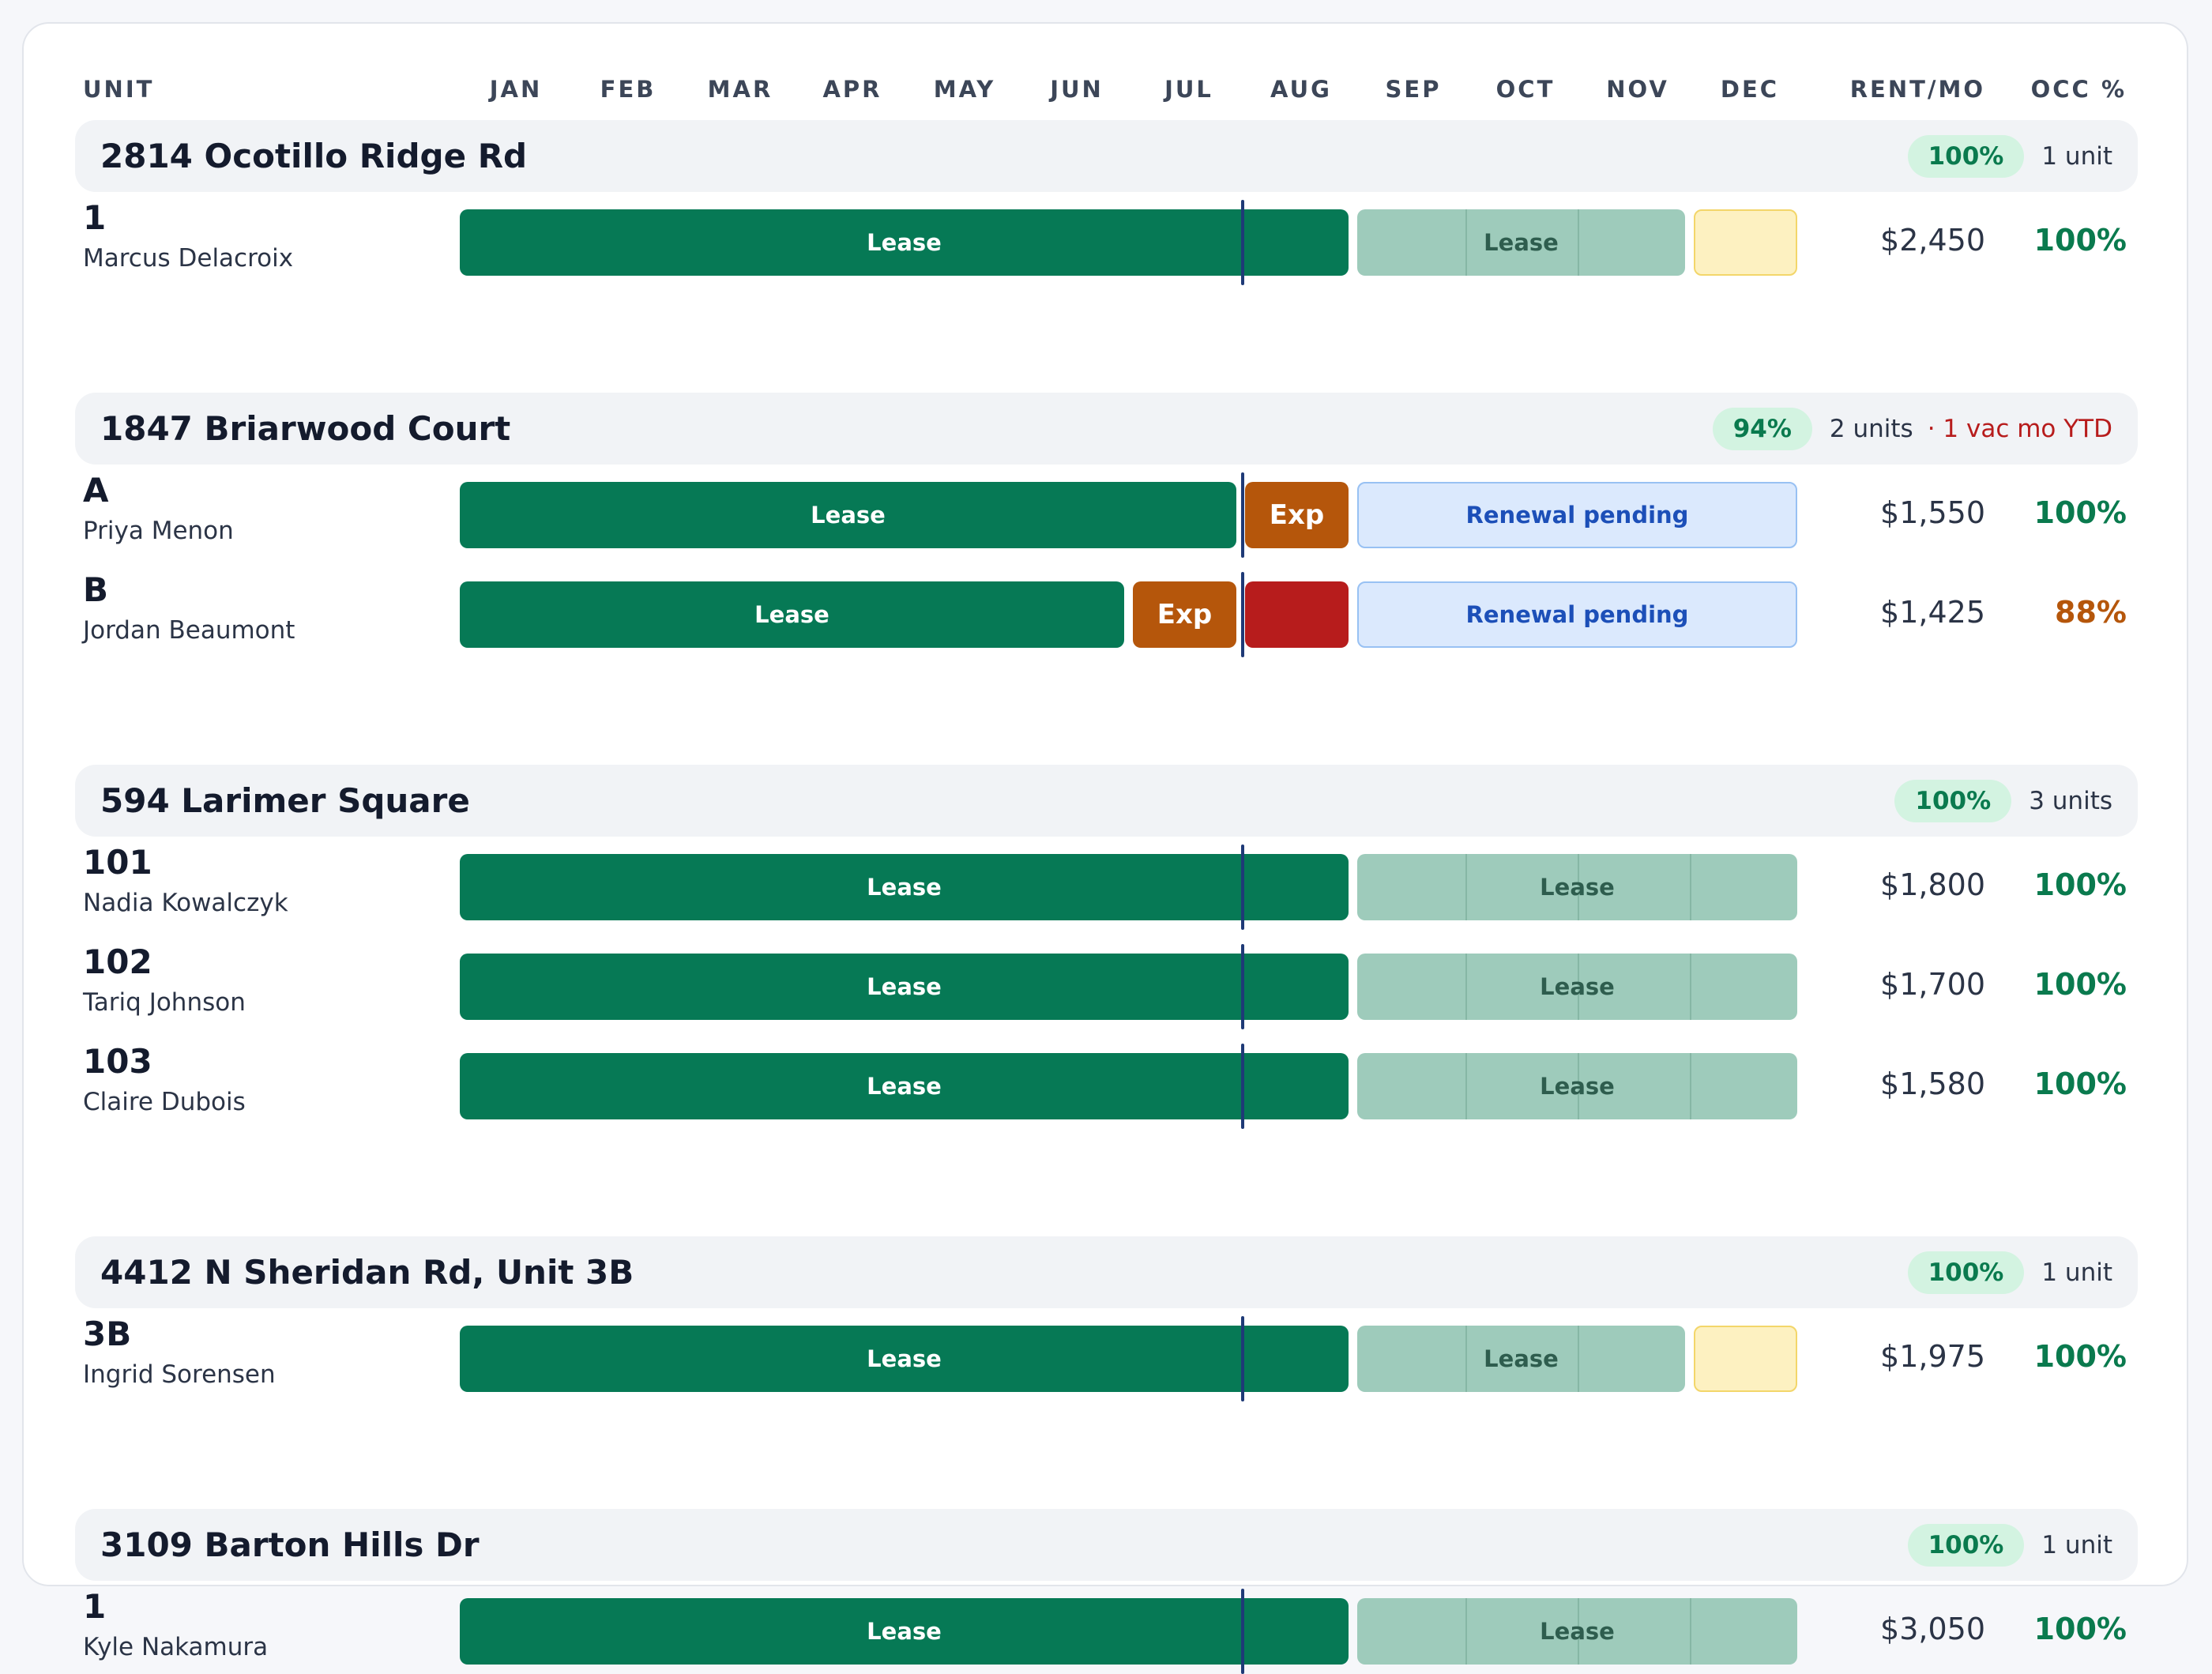 The width and height of the screenshot is (2212, 1674). What do you see at coordinates (1933, 1356) in the screenshot?
I see `monthly-rent: $1,975` at bounding box center [1933, 1356].